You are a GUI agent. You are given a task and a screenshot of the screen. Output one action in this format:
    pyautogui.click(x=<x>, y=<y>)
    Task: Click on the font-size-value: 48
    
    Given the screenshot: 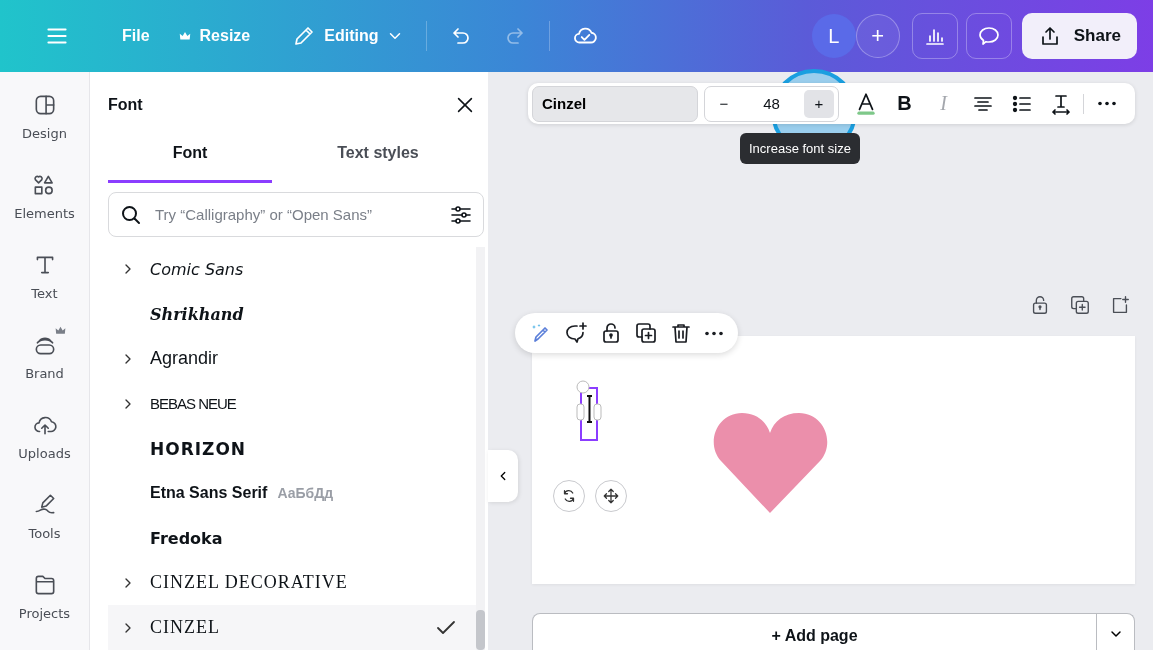 What is the action you would take?
    pyautogui.click(x=771, y=104)
    